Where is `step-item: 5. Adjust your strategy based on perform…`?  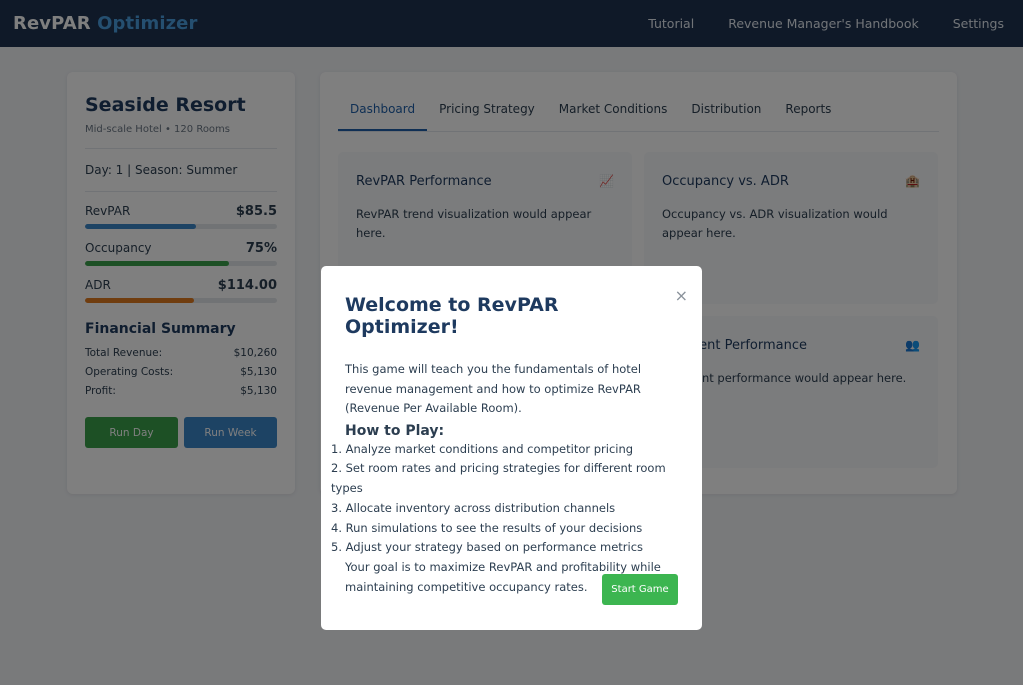
step-item: 5. Adjust your strategy based on perform… is located at coordinates (487, 547).